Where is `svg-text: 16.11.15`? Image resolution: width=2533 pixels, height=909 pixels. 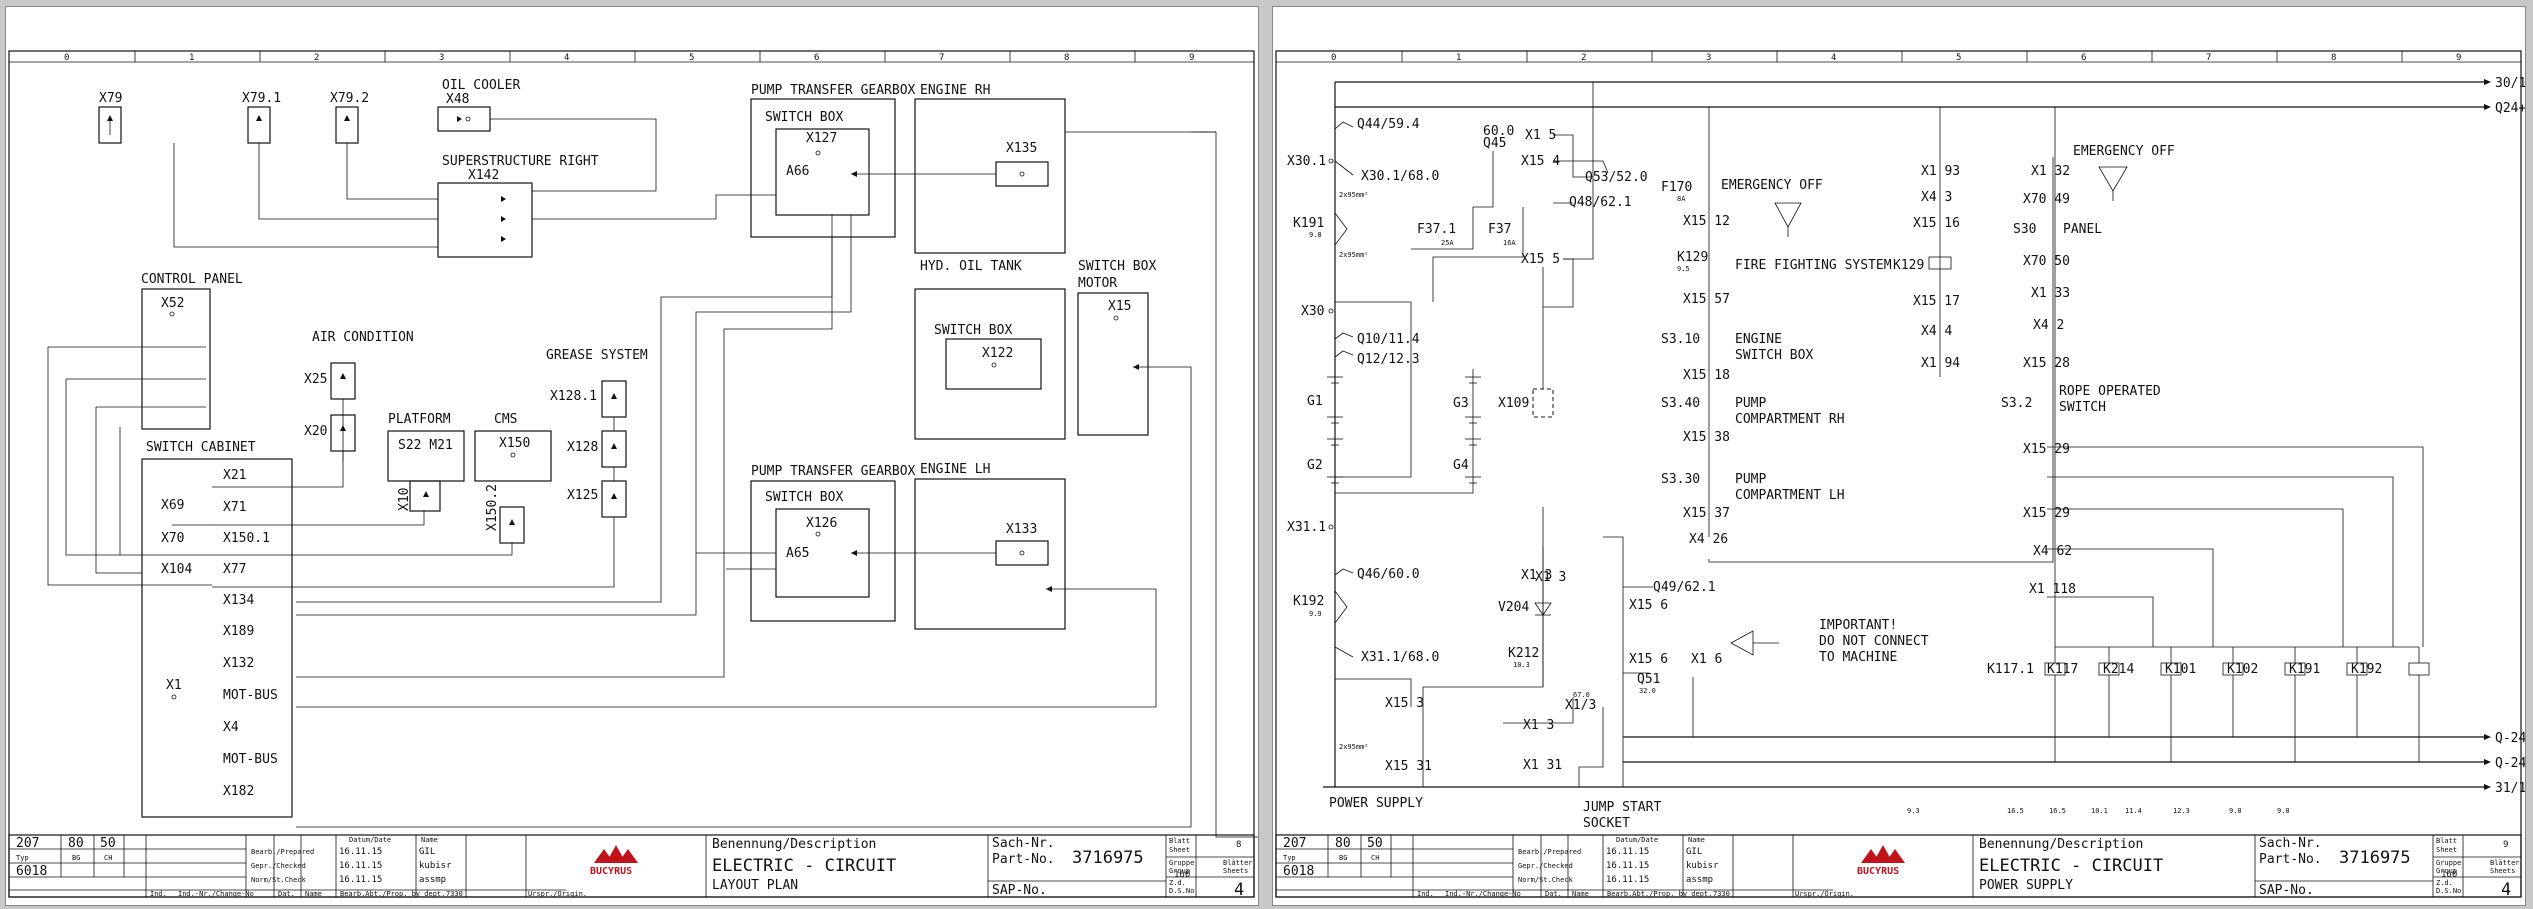 svg-text: 16.11.15 is located at coordinates (360, 880).